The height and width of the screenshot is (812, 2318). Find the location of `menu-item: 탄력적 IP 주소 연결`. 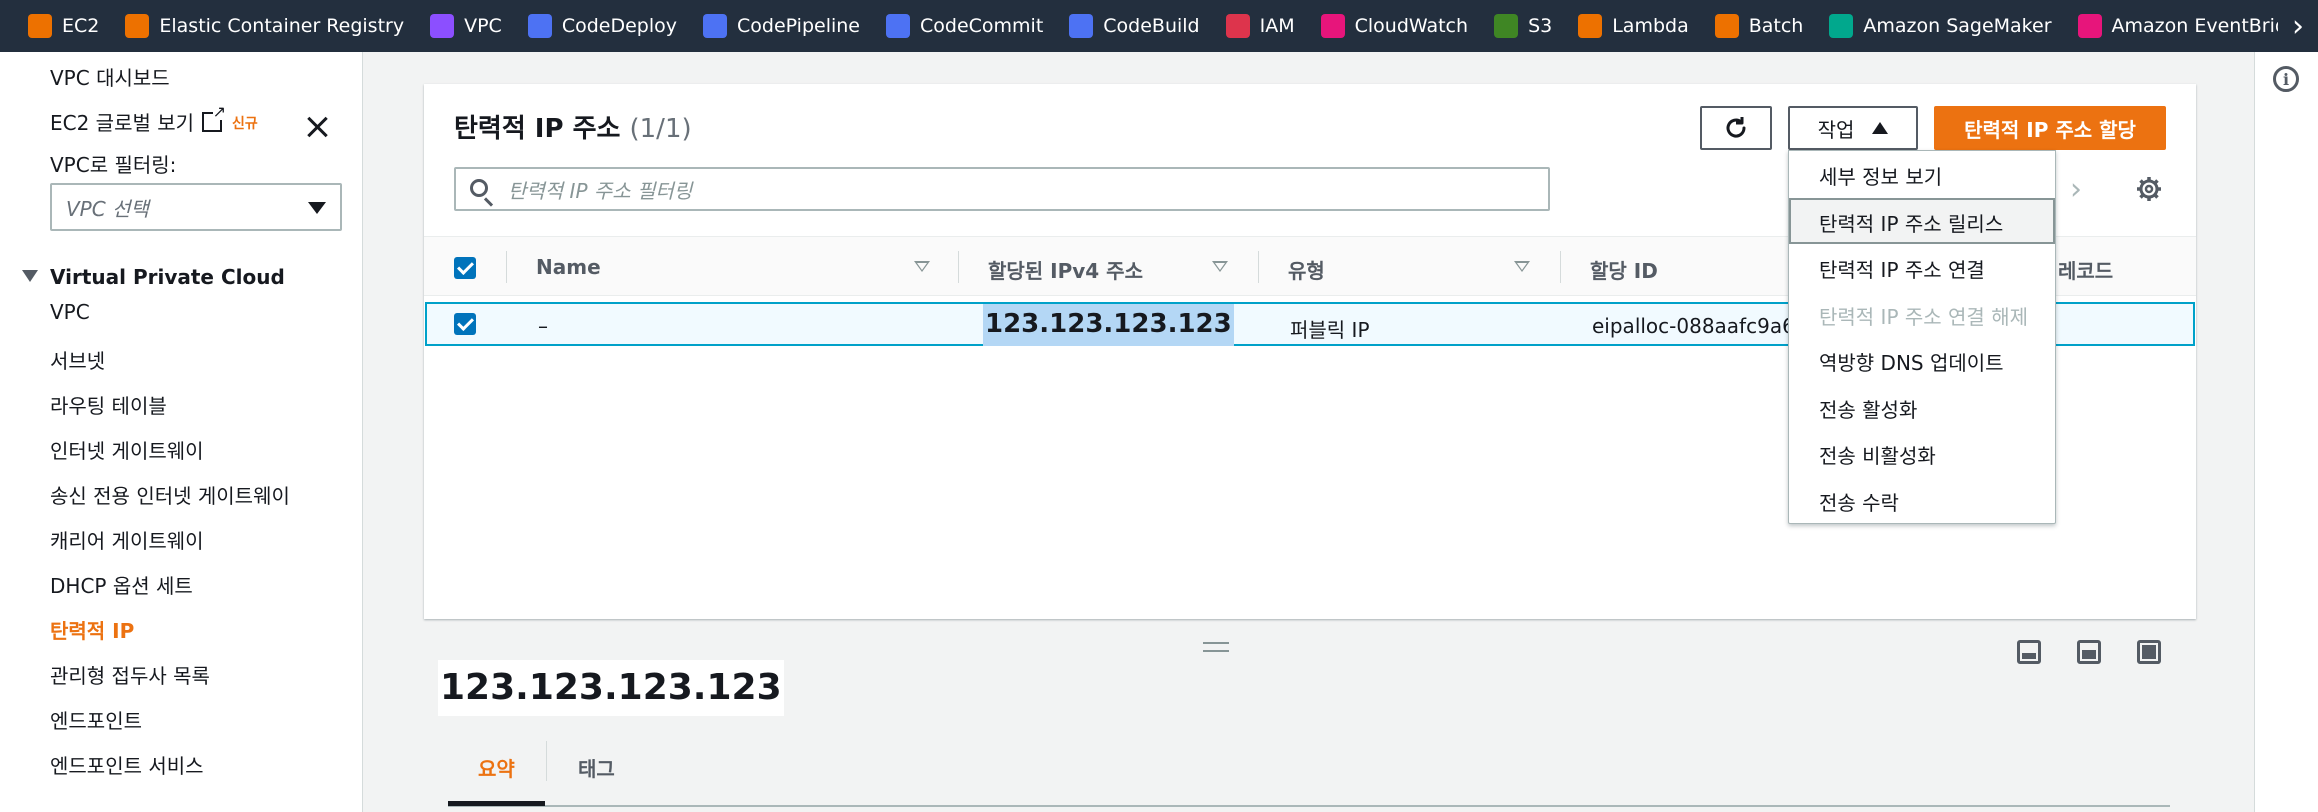

menu-item: 탄력적 IP 주소 연결 is located at coordinates (1902, 268).